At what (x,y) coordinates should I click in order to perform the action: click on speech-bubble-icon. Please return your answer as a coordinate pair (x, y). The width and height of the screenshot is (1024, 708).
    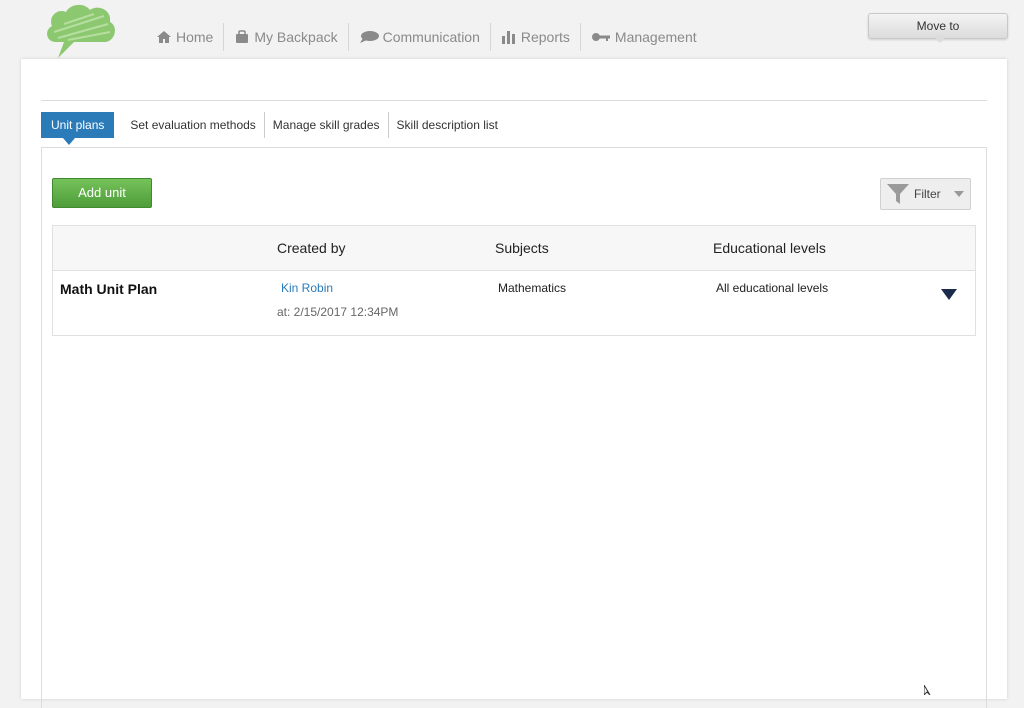
    Looking at the image, I should click on (369, 37).